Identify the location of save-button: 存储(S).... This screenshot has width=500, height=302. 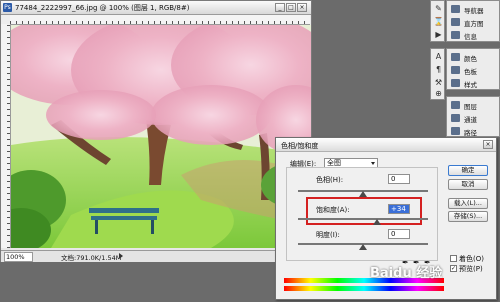
(468, 216).